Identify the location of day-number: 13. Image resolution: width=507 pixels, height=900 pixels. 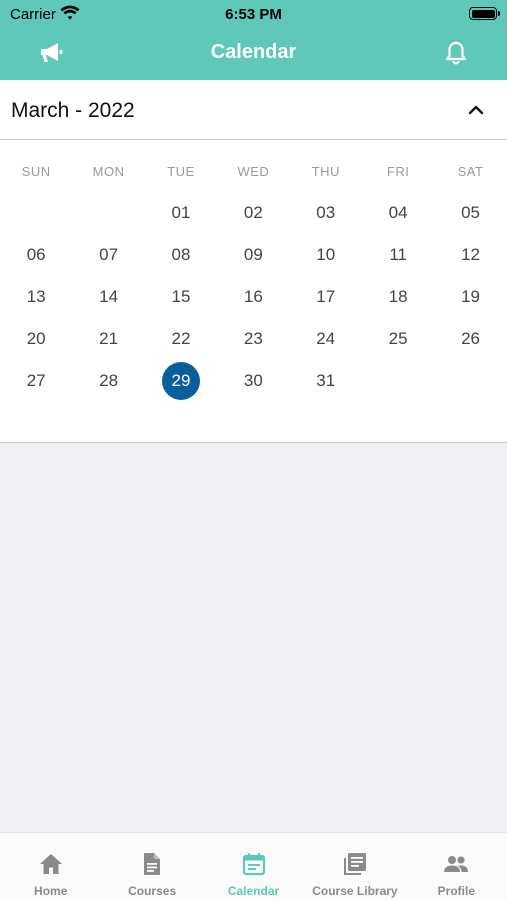
(36, 296).